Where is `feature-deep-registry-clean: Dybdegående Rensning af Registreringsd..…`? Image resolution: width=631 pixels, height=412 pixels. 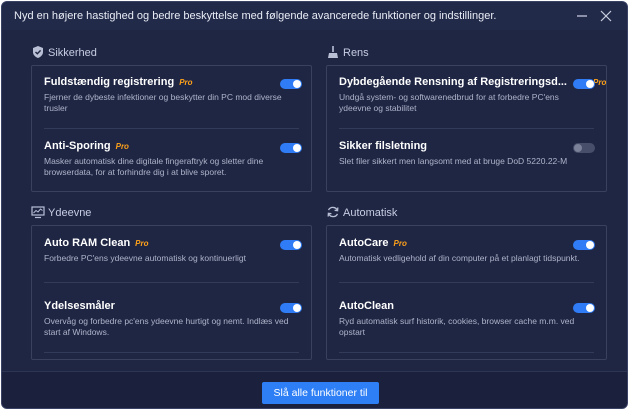
feature-deep-registry-clean: Dybdegående Rensning af Registreringsd..… is located at coordinates (472, 101).